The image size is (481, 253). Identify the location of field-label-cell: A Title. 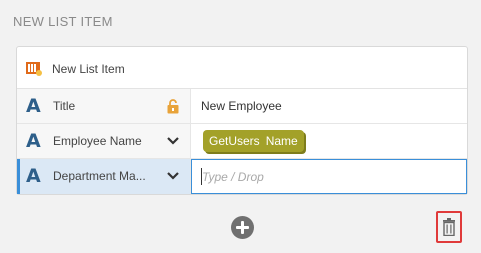
(104, 106).